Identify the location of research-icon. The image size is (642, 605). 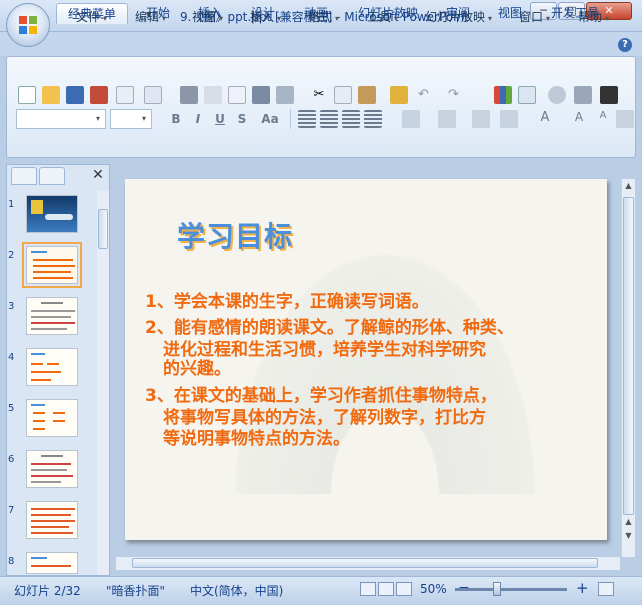
(285, 95).